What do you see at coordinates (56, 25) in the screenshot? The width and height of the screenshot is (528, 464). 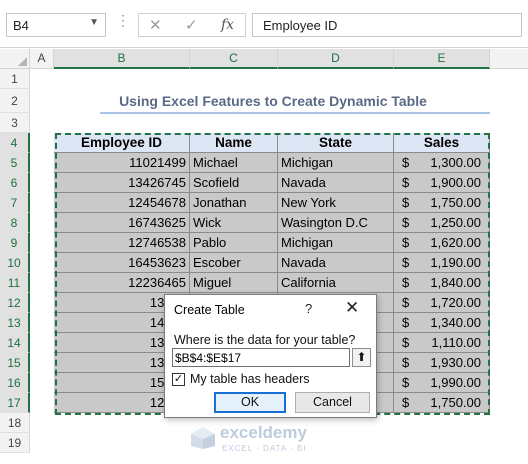 I see `name-box: B4 ▼` at bounding box center [56, 25].